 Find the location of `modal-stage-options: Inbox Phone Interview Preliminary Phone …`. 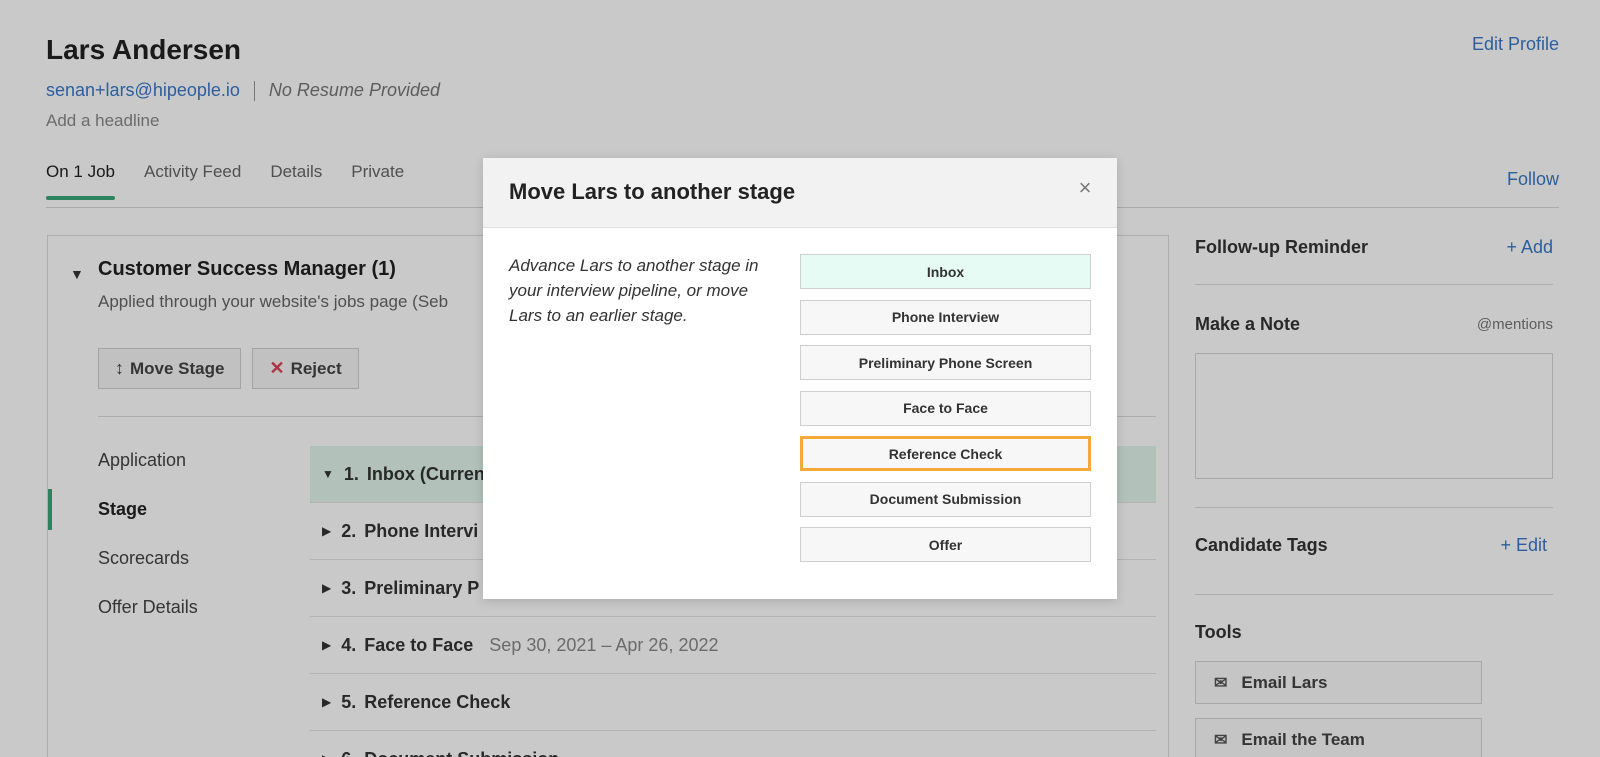

modal-stage-options: Inbox Phone Interview Preliminary Phone … is located at coordinates (945, 413).